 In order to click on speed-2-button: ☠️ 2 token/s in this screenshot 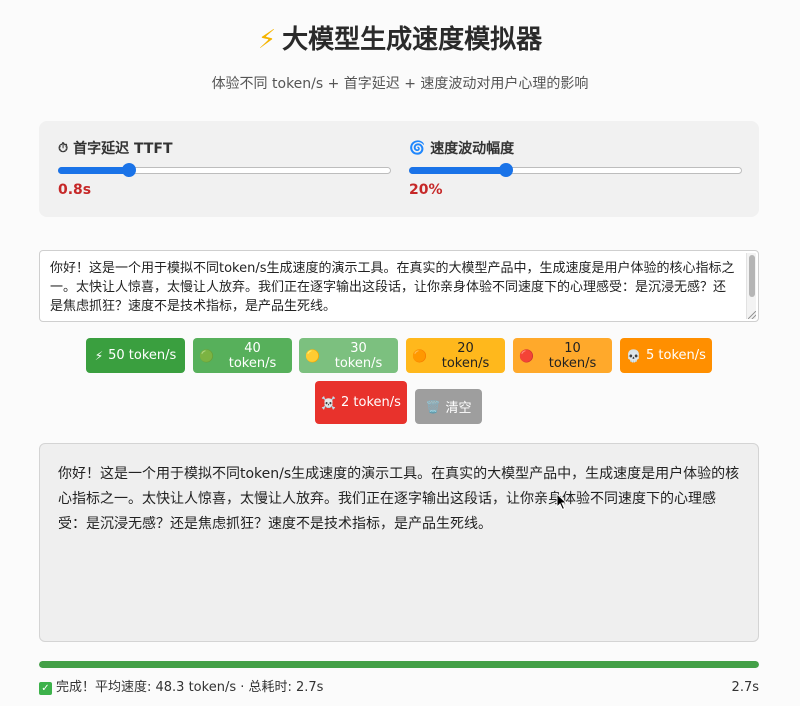, I will do `click(361, 402)`.